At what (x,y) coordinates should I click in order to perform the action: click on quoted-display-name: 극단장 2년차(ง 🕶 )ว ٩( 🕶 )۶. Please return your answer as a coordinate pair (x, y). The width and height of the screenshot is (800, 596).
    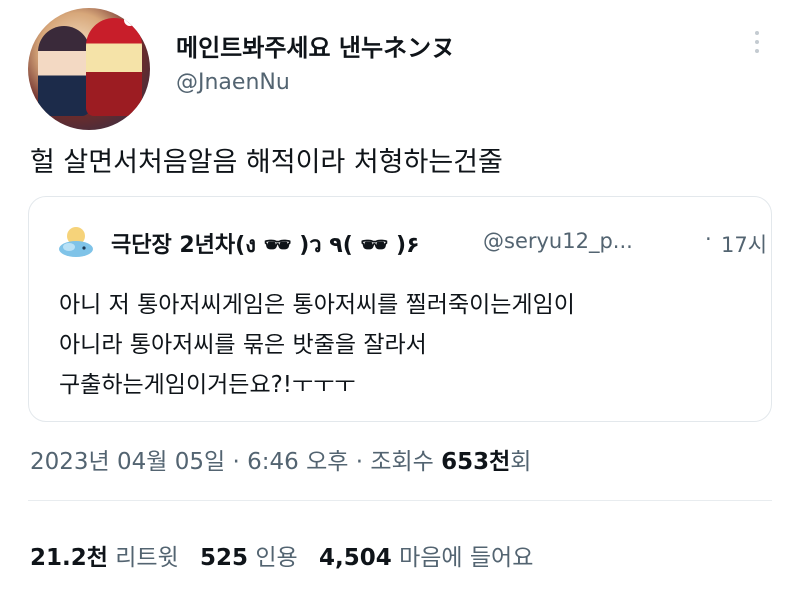
    Looking at the image, I should click on (265, 244).